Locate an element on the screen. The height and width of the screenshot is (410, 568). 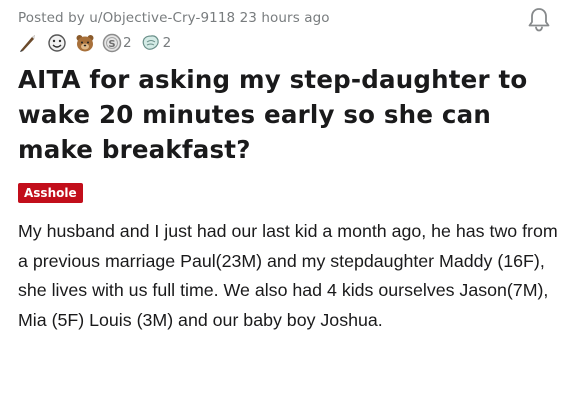
awards-row: S 2 2 is located at coordinates (284, 43).